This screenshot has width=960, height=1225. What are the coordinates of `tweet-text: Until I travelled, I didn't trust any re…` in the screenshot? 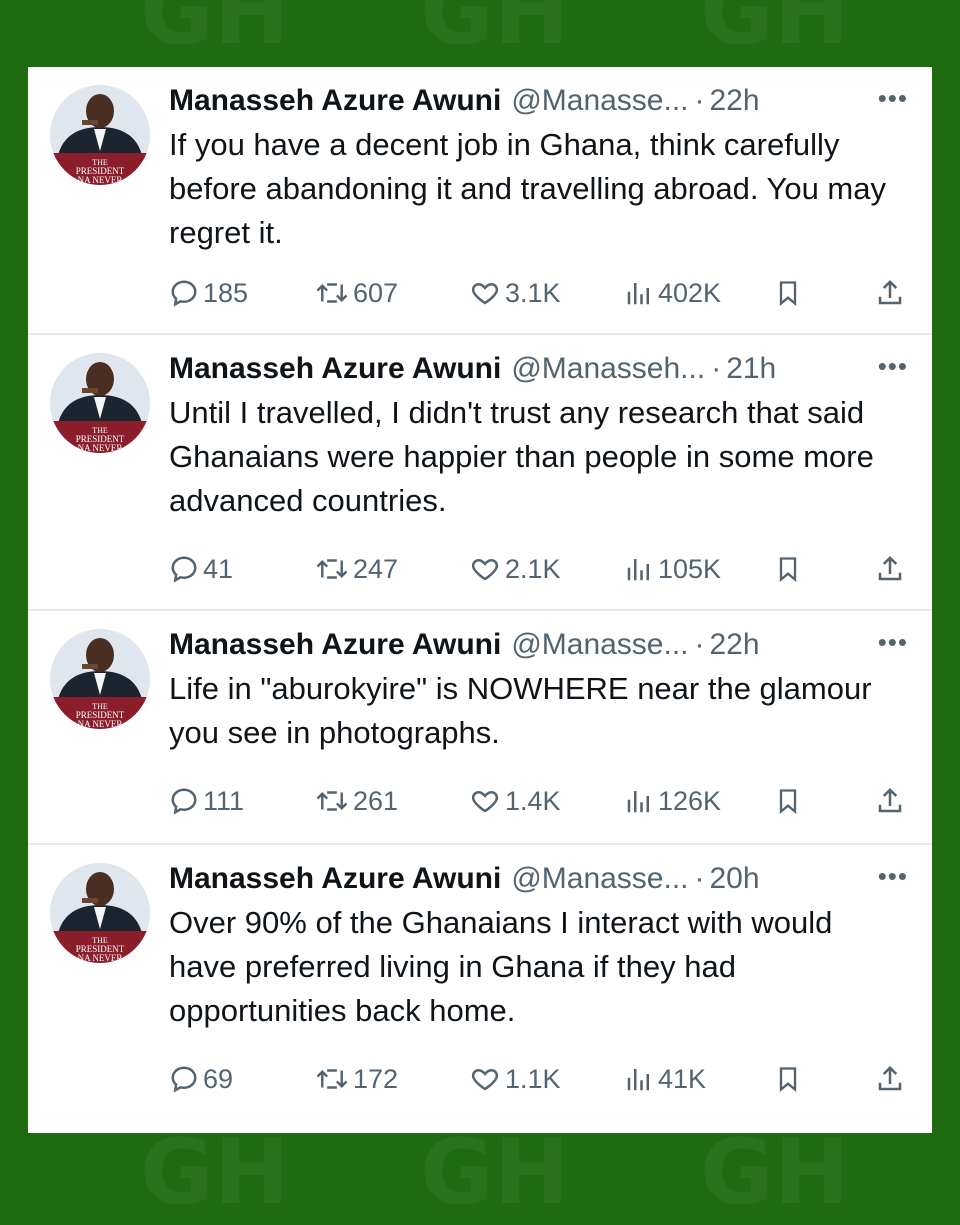 It's located at (521, 456).